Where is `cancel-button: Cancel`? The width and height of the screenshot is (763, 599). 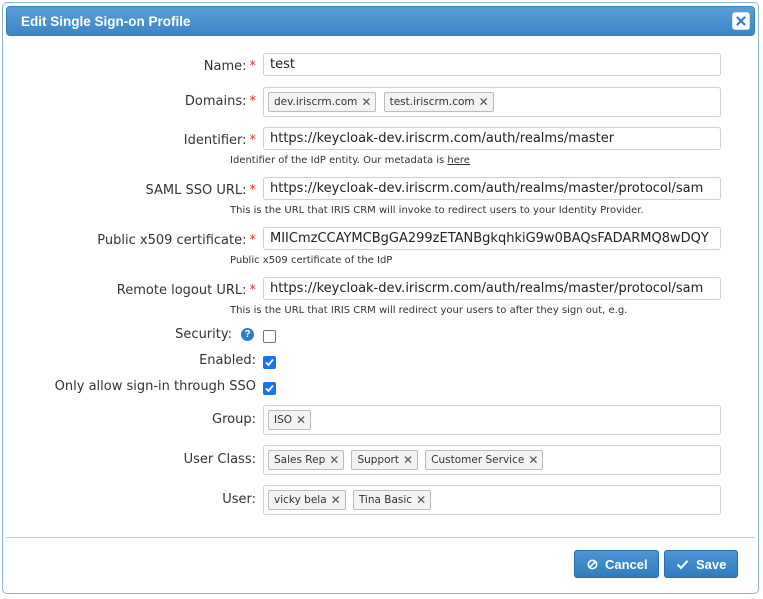
cancel-button: Cancel is located at coordinates (616, 564).